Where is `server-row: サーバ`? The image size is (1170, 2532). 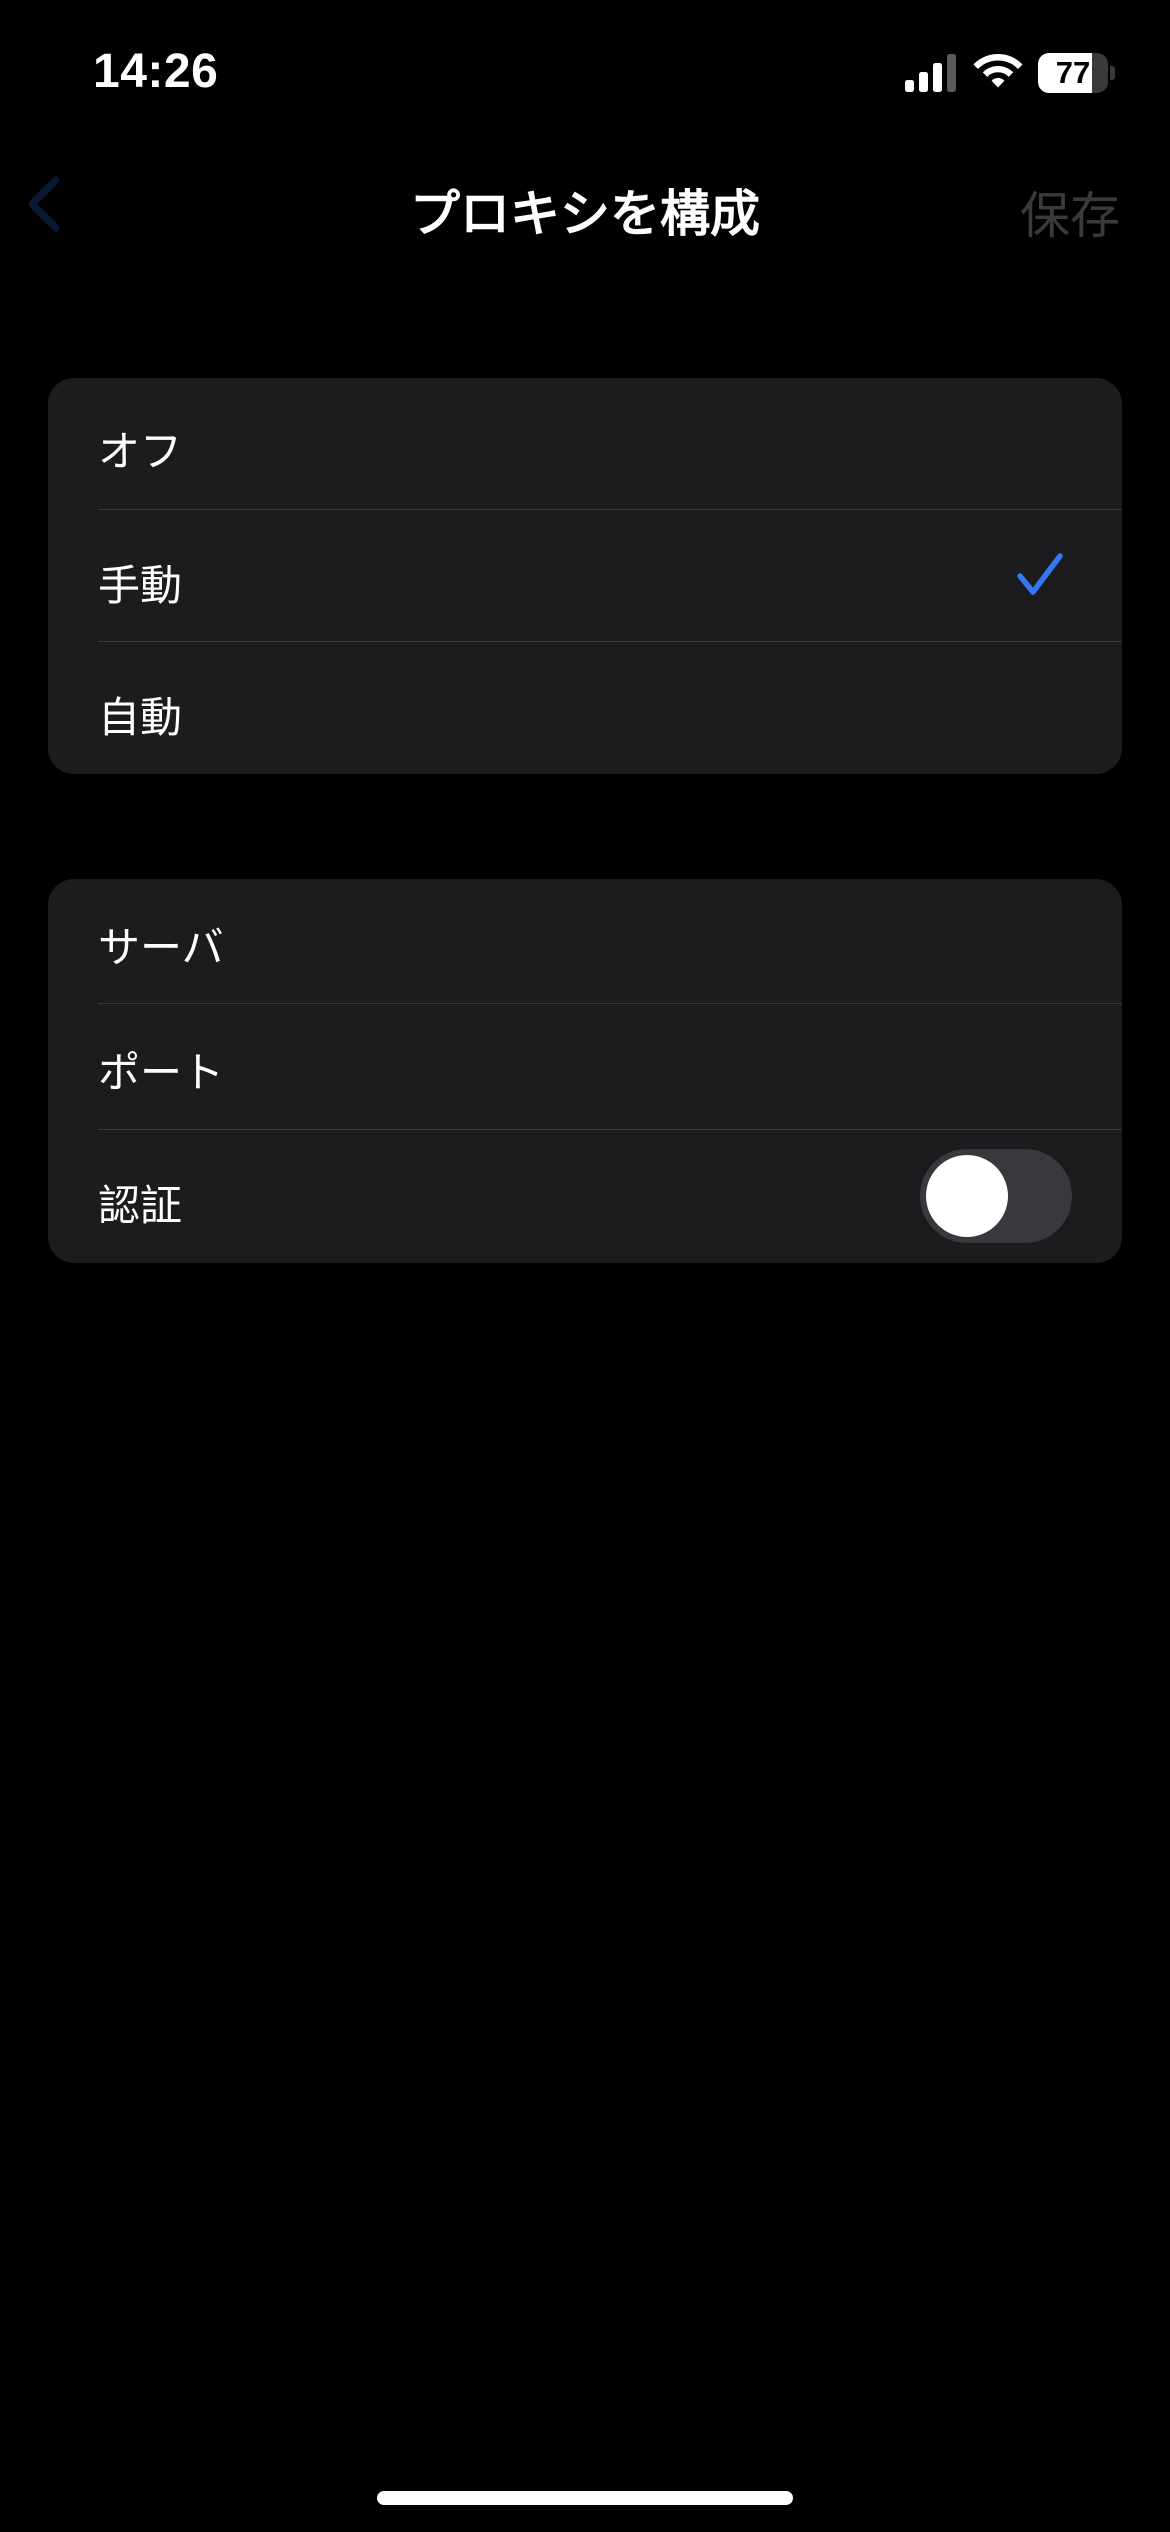 server-row: サーバ is located at coordinates (585, 941).